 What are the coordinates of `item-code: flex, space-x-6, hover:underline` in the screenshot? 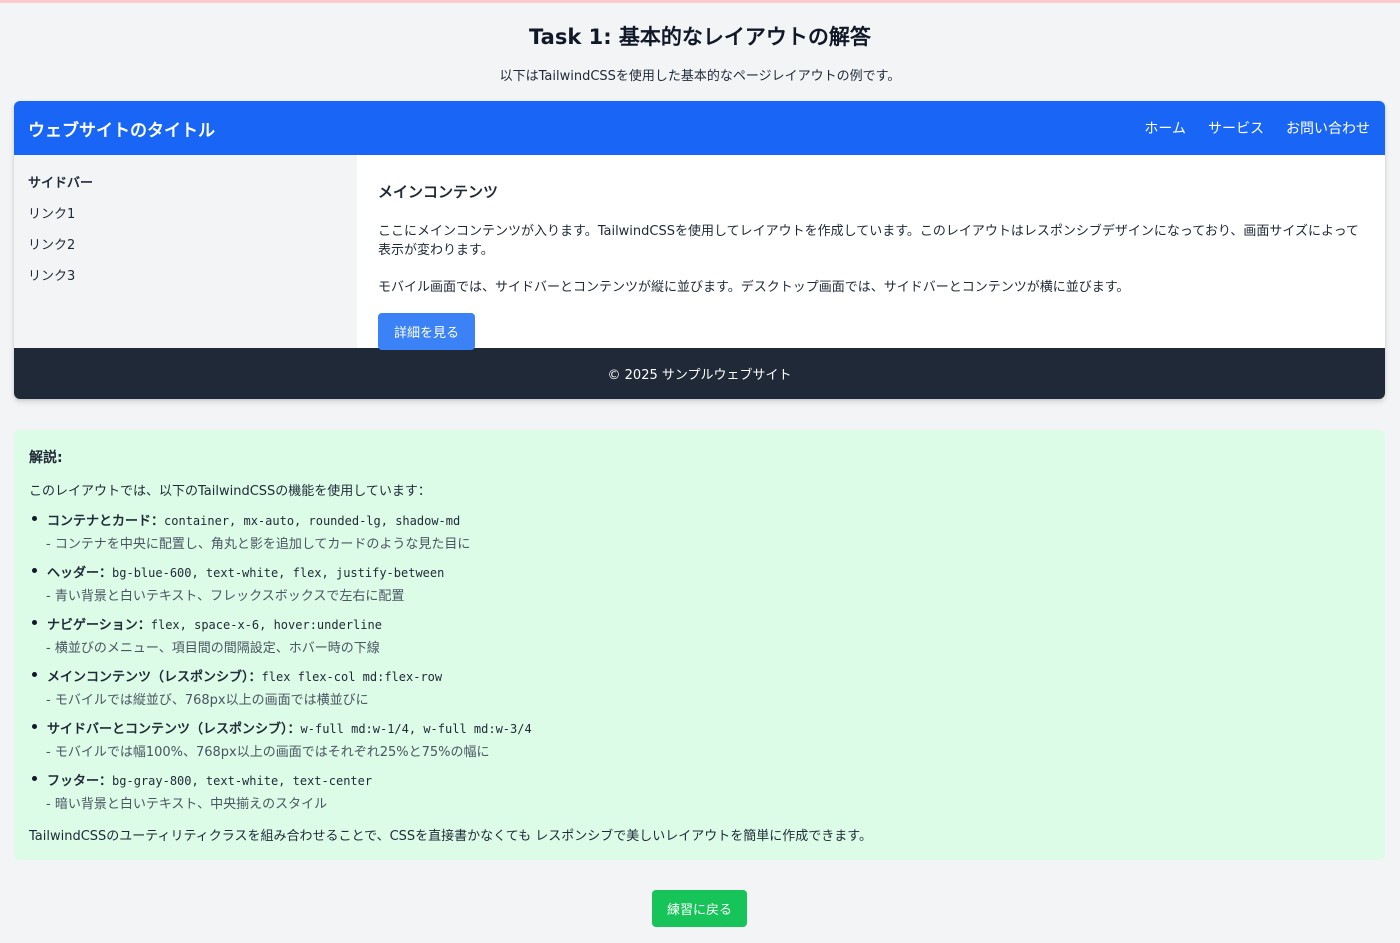 It's located at (266, 625).